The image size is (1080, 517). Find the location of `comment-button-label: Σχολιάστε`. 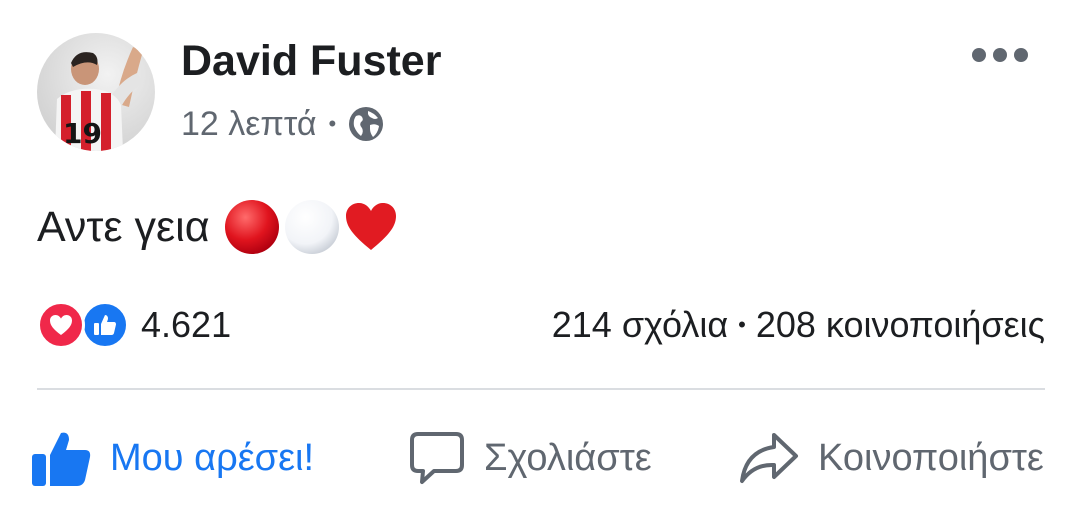

comment-button-label: Σχολιάστε is located at coordinates (568, 457).